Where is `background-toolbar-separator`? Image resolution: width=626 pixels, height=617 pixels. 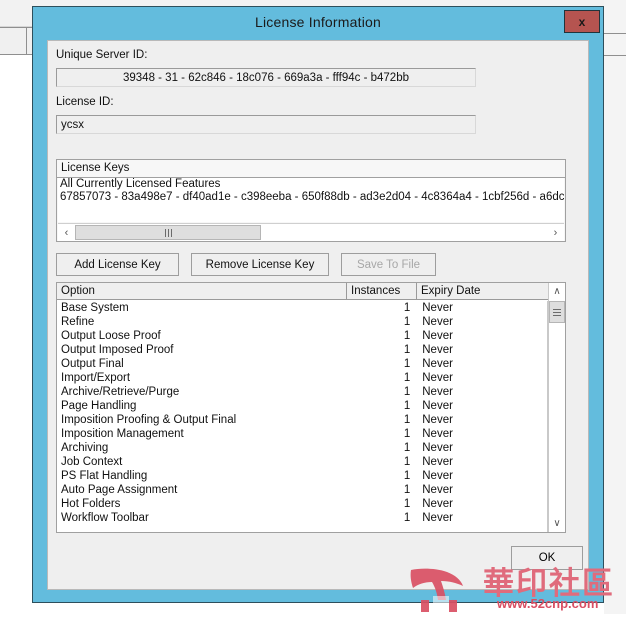
background-toolbar-separator is located at coordinates (26, 41).